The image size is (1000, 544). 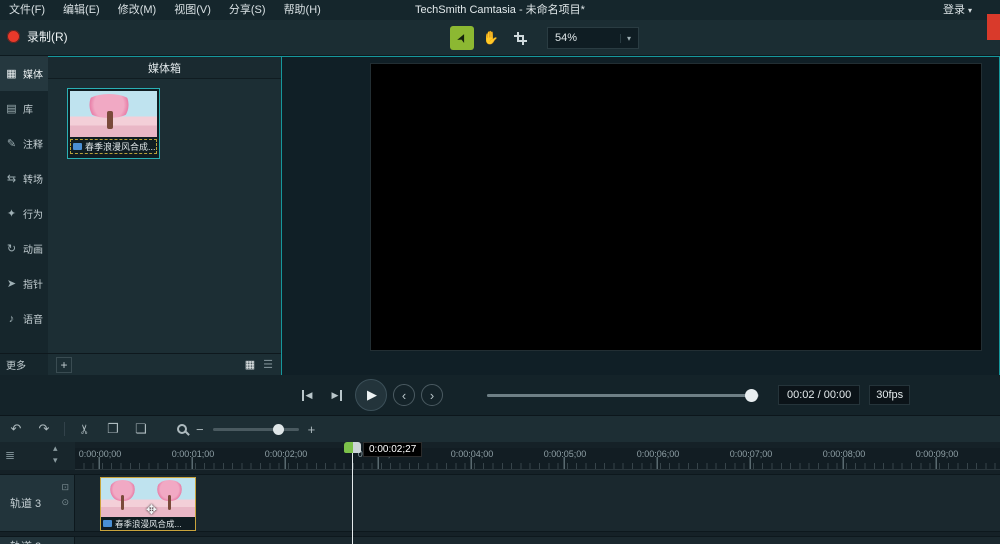 I want to click on menu-edit: 编辑(E), so click(x=81, y=10).